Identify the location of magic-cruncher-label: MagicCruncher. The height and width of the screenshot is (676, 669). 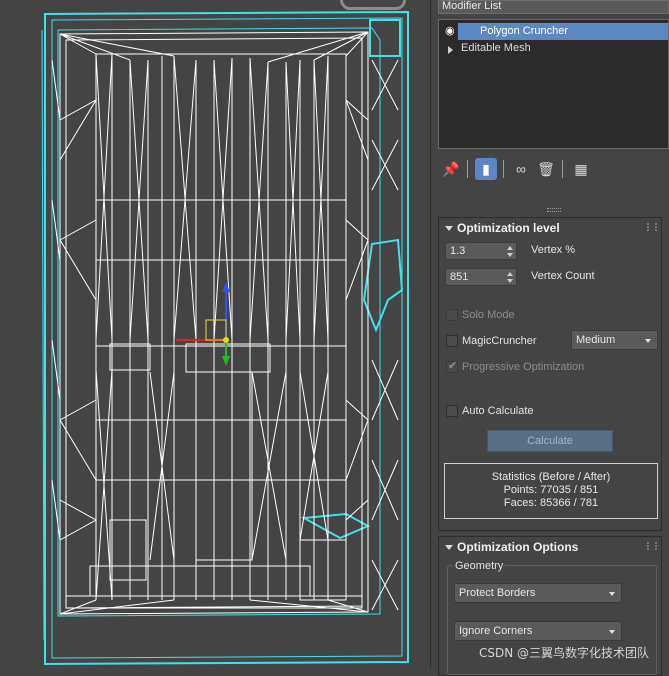
(499, 341).